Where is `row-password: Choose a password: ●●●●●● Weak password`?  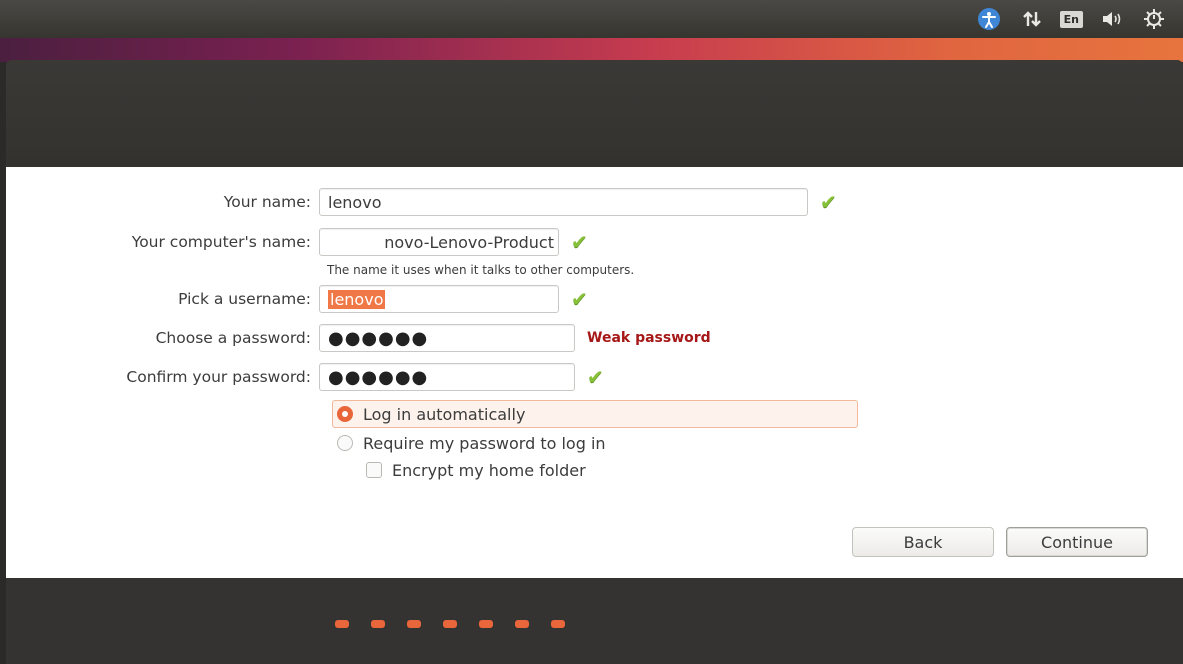 row-password: Choose a password: ●●●●●● Weak password is located at coordinates (358, 338).